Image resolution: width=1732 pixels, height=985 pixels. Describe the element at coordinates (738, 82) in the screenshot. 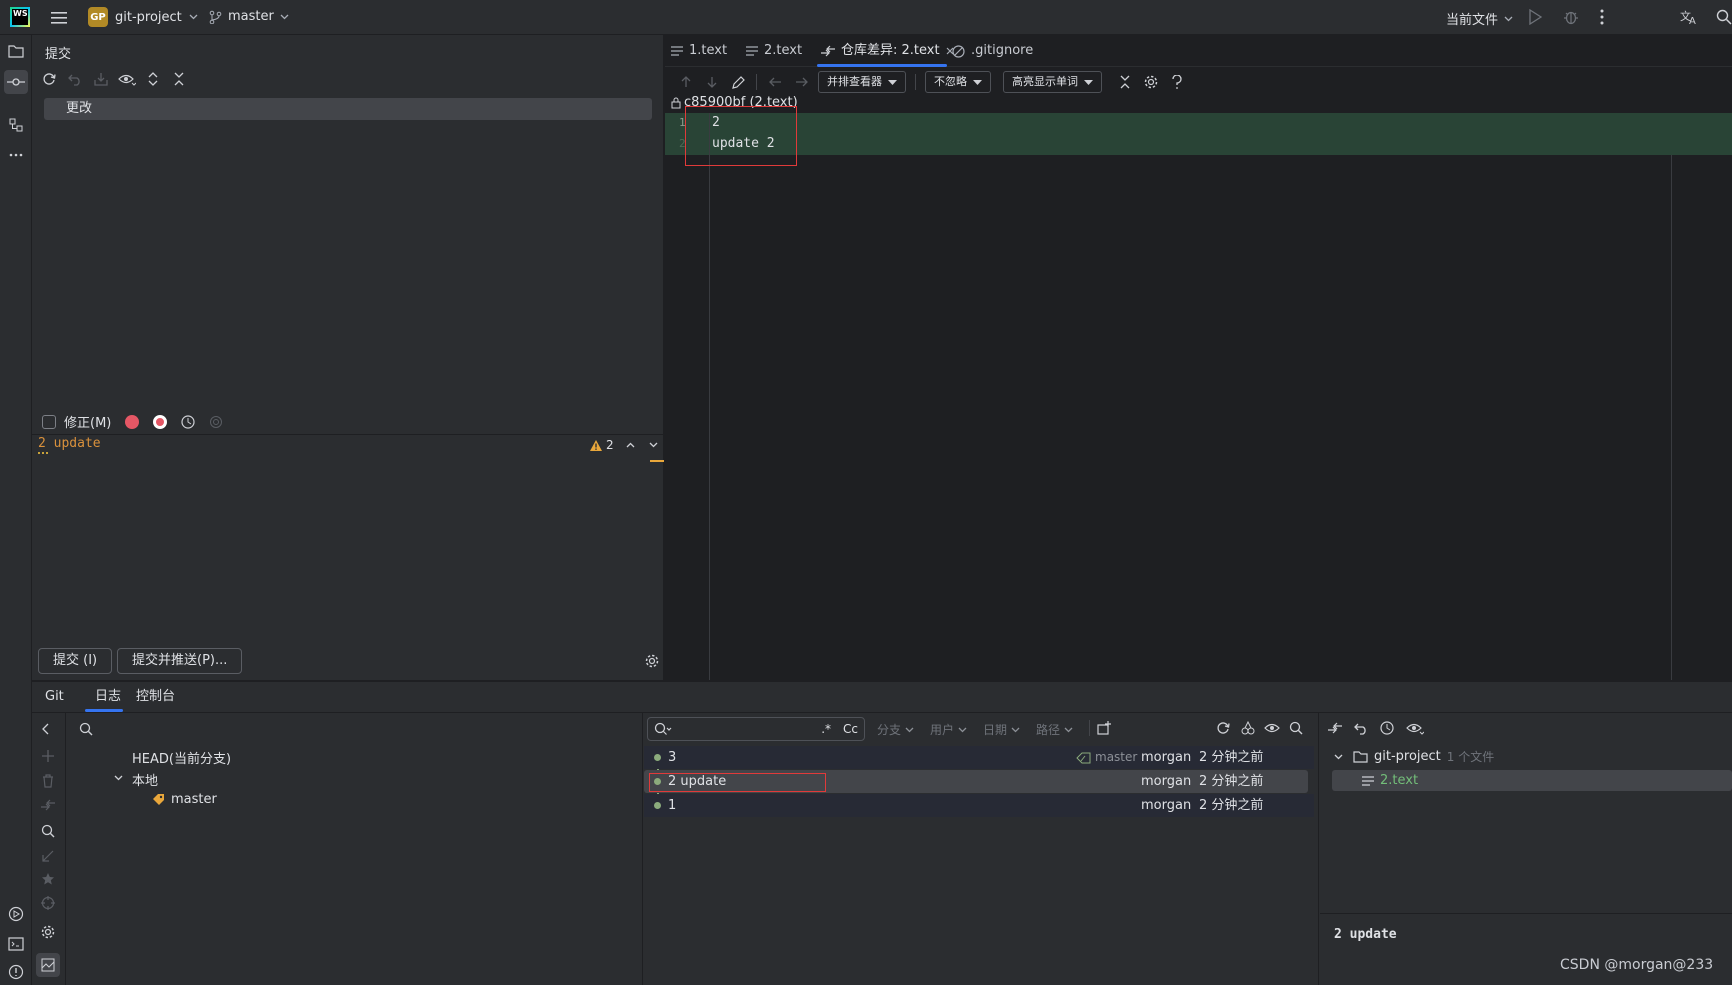

I see `edit-pencil-icon` at that location.